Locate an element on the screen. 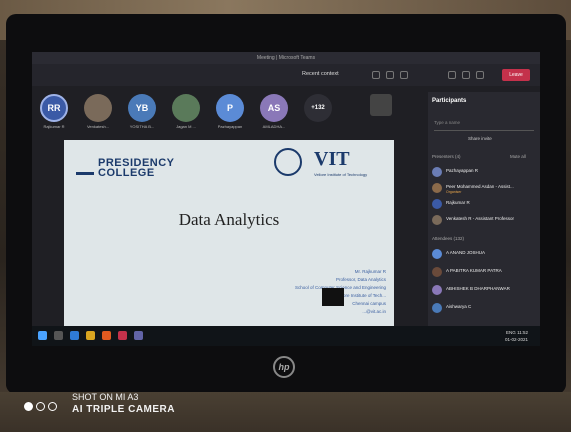 Image resolution: width=571 pixels, height=432 pixels. credit-line: Mr. Rajkumar R is located at coordinates (370, 271).